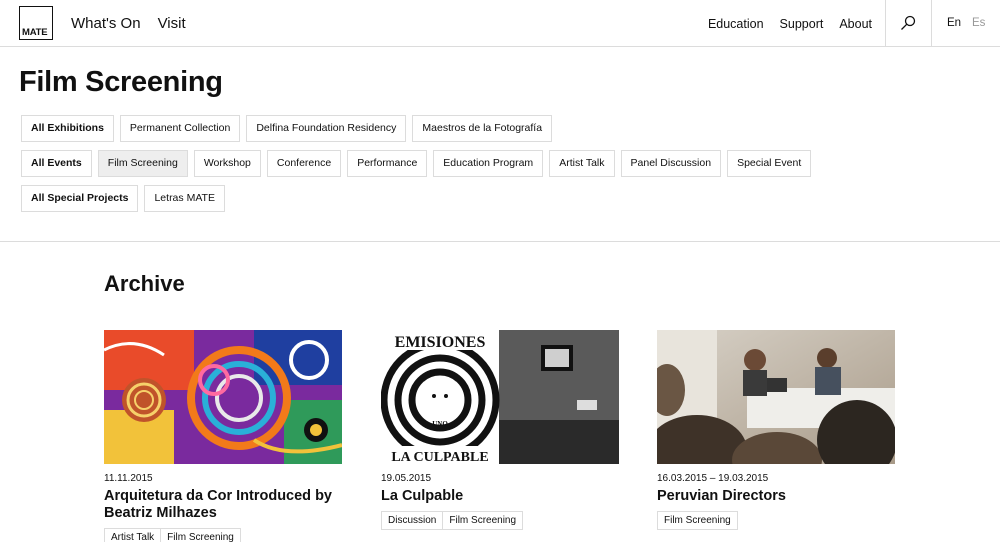 Image resolution: width=1000 pixels, height=542 pixels. What do you see at coordinates (776, 496) in the screenshot?
I see `card-title: Peruvian Directors` at bounding box center [776, 496].